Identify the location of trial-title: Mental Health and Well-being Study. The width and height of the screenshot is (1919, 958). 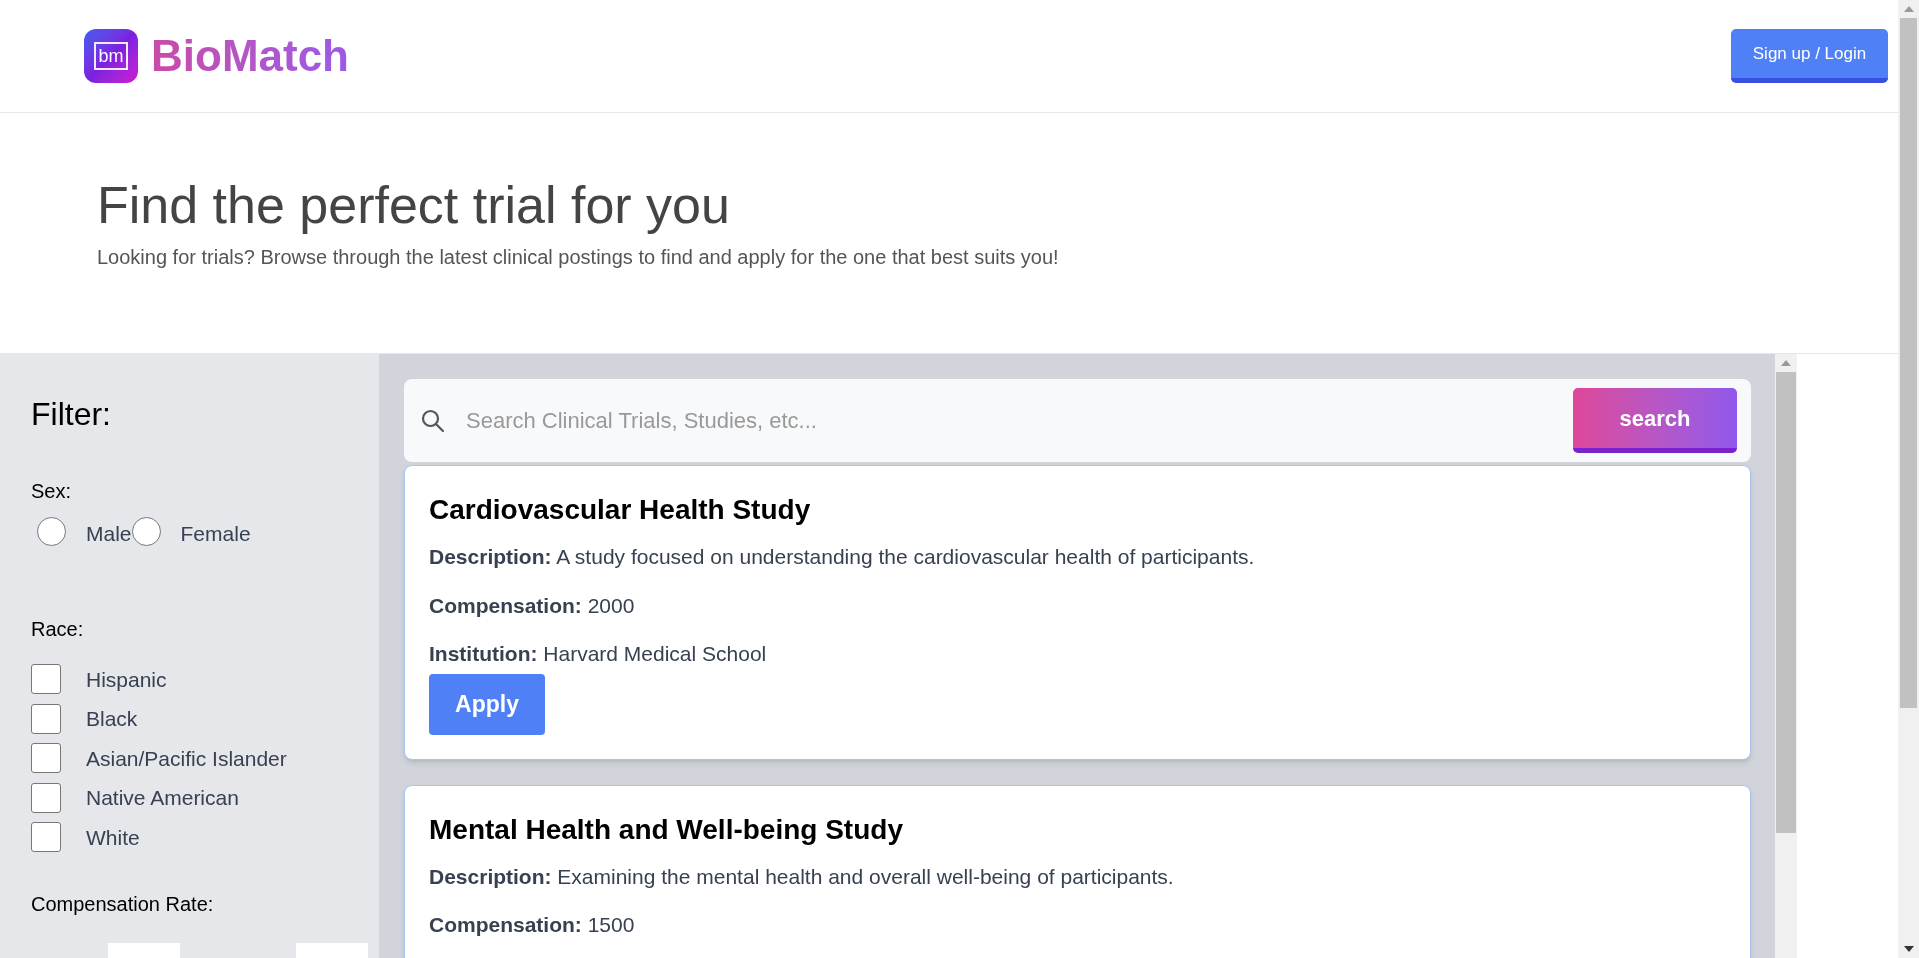
(666, 829).